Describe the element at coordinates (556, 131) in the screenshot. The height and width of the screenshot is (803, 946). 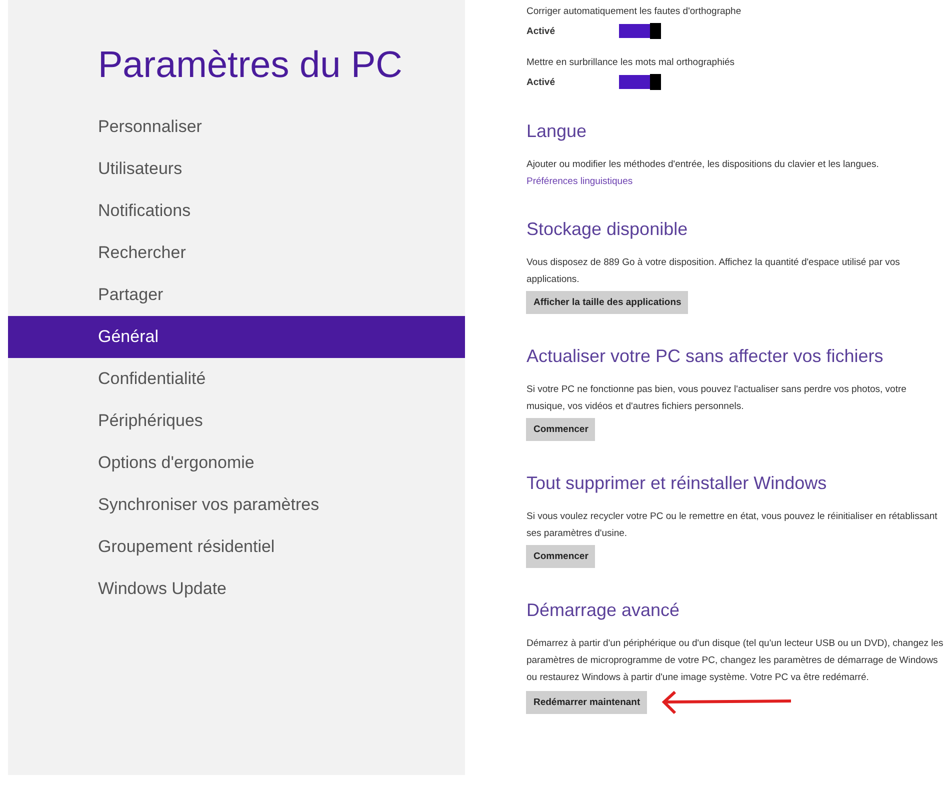
I see `section-heading: Langue` at that location.